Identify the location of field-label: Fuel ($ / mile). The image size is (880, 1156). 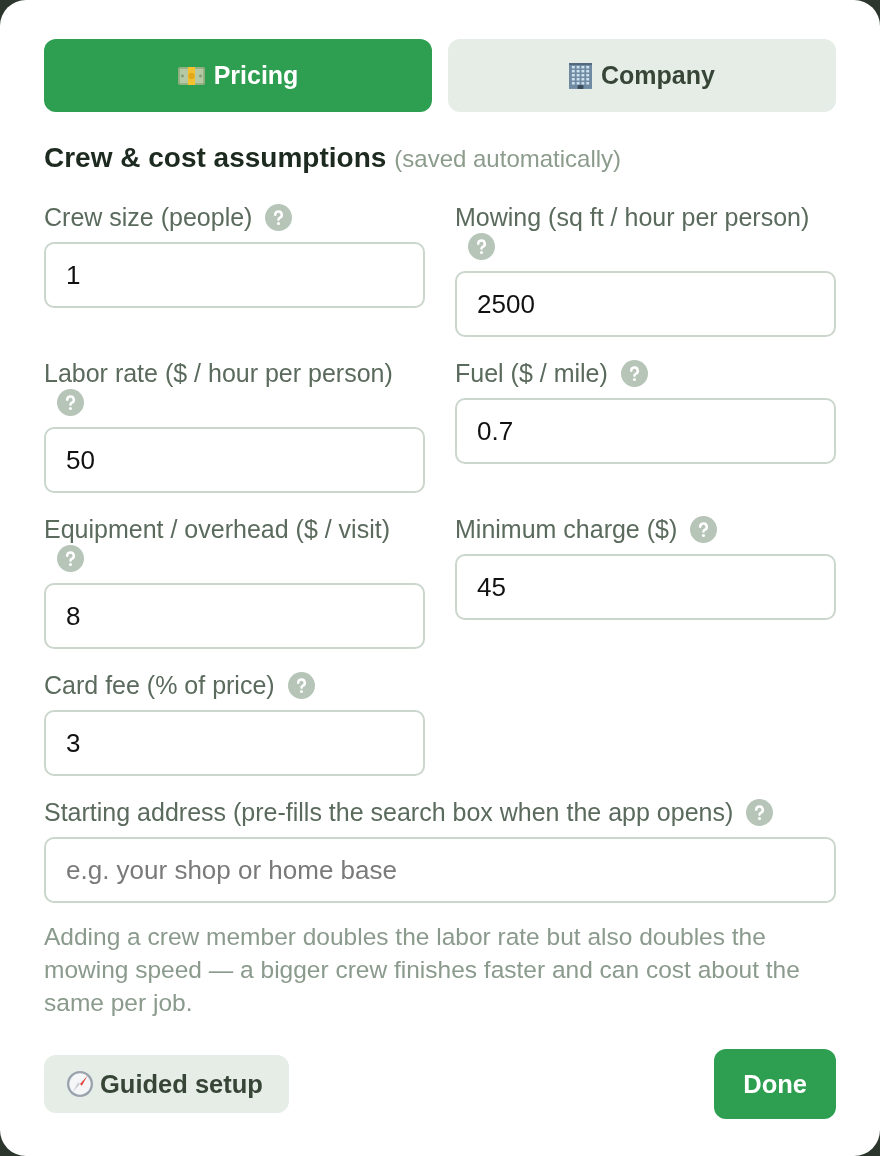
(645, 373).